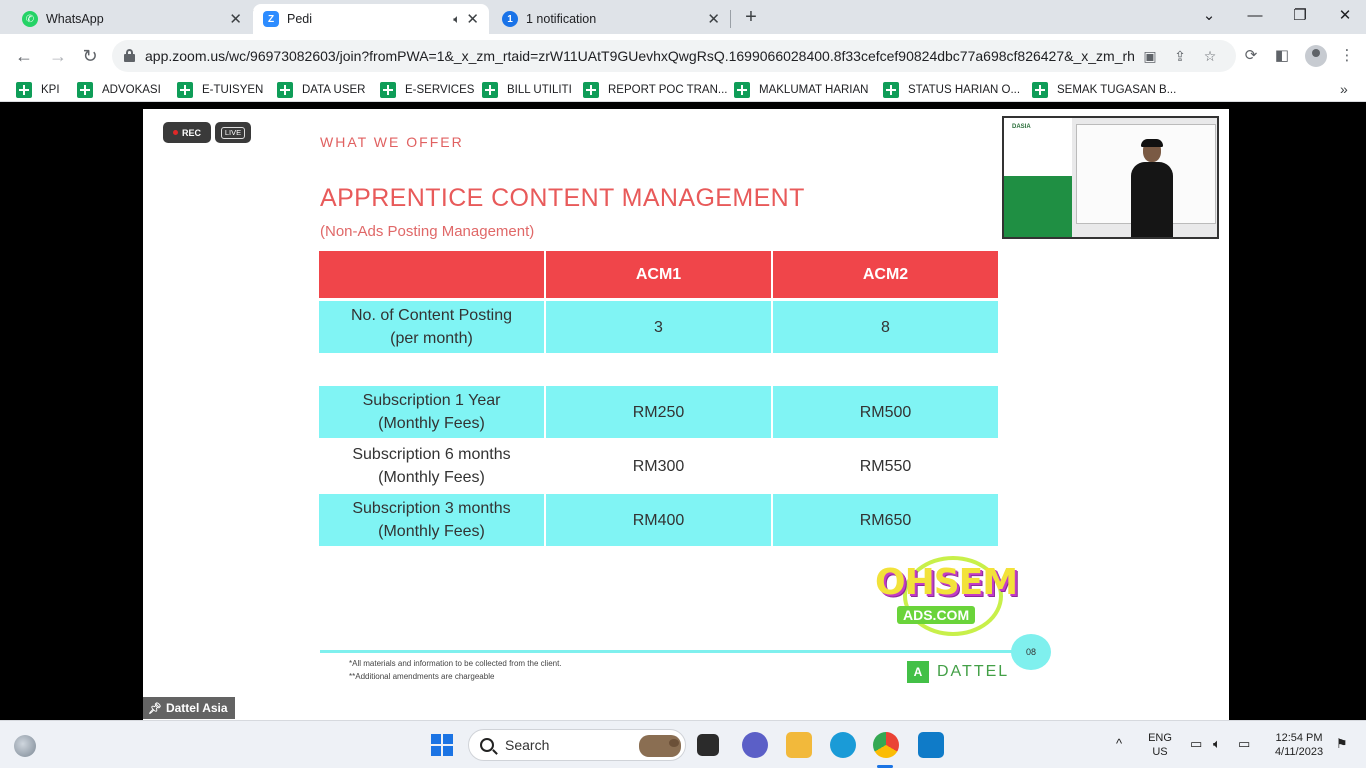 The image size is (1366, 768). I want to click on clock: 12:54 PM 4/11/2023, so click(1299, 745).